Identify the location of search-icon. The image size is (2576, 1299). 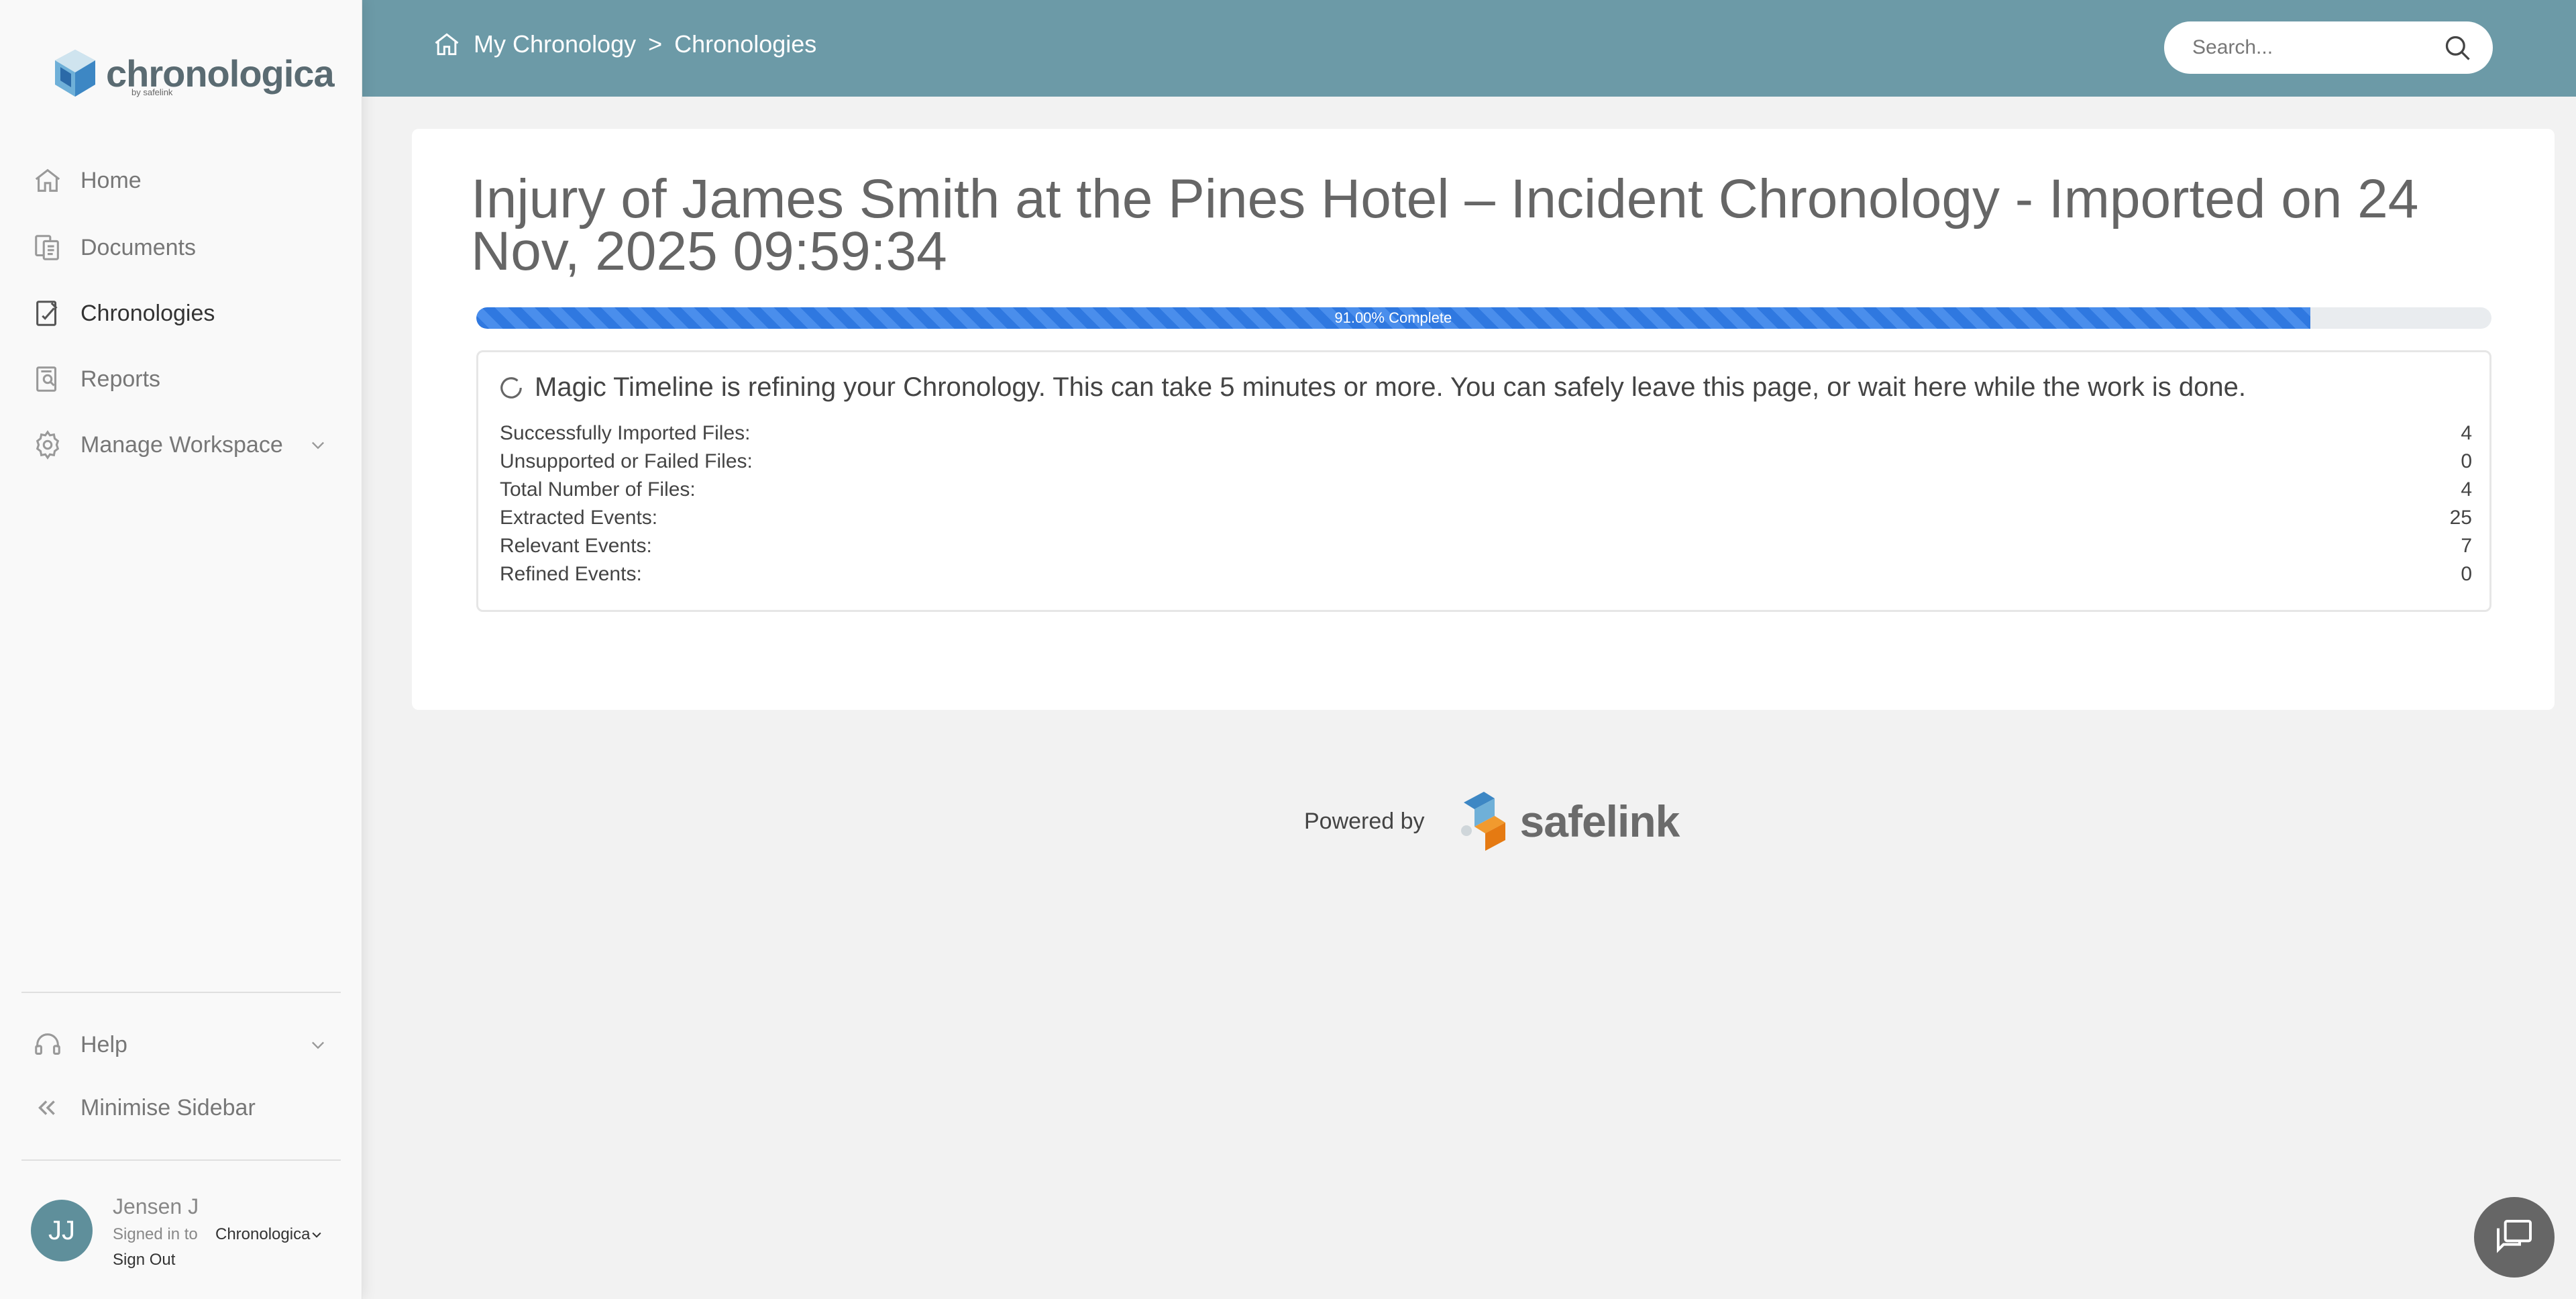
(2458, 48).